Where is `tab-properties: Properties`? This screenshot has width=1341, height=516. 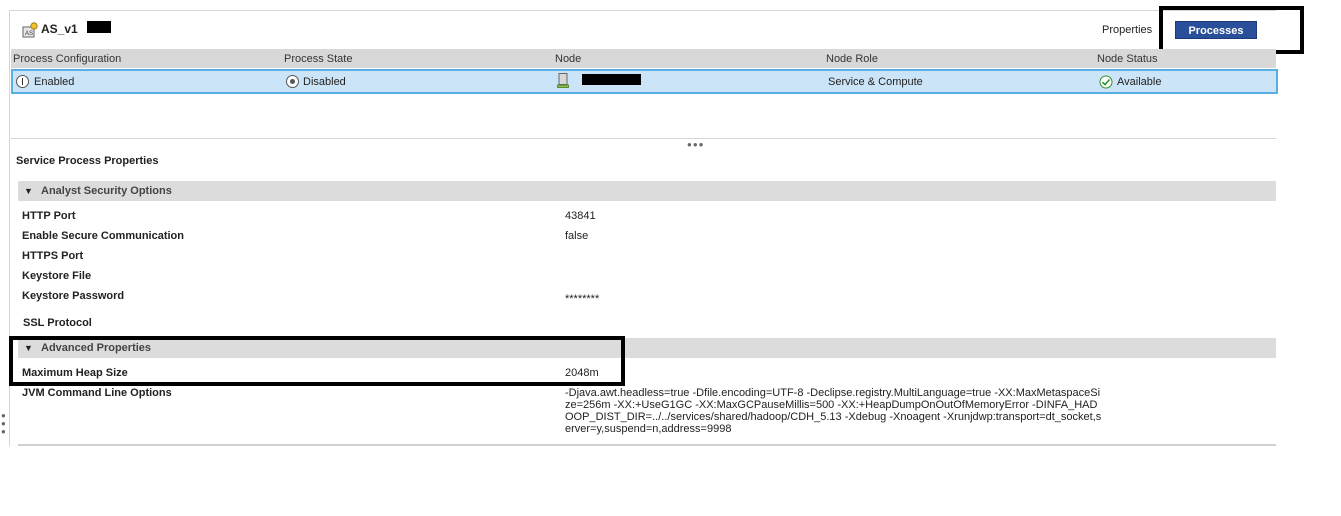 tab-properties: Properties is located at coordinates (1127, 30).